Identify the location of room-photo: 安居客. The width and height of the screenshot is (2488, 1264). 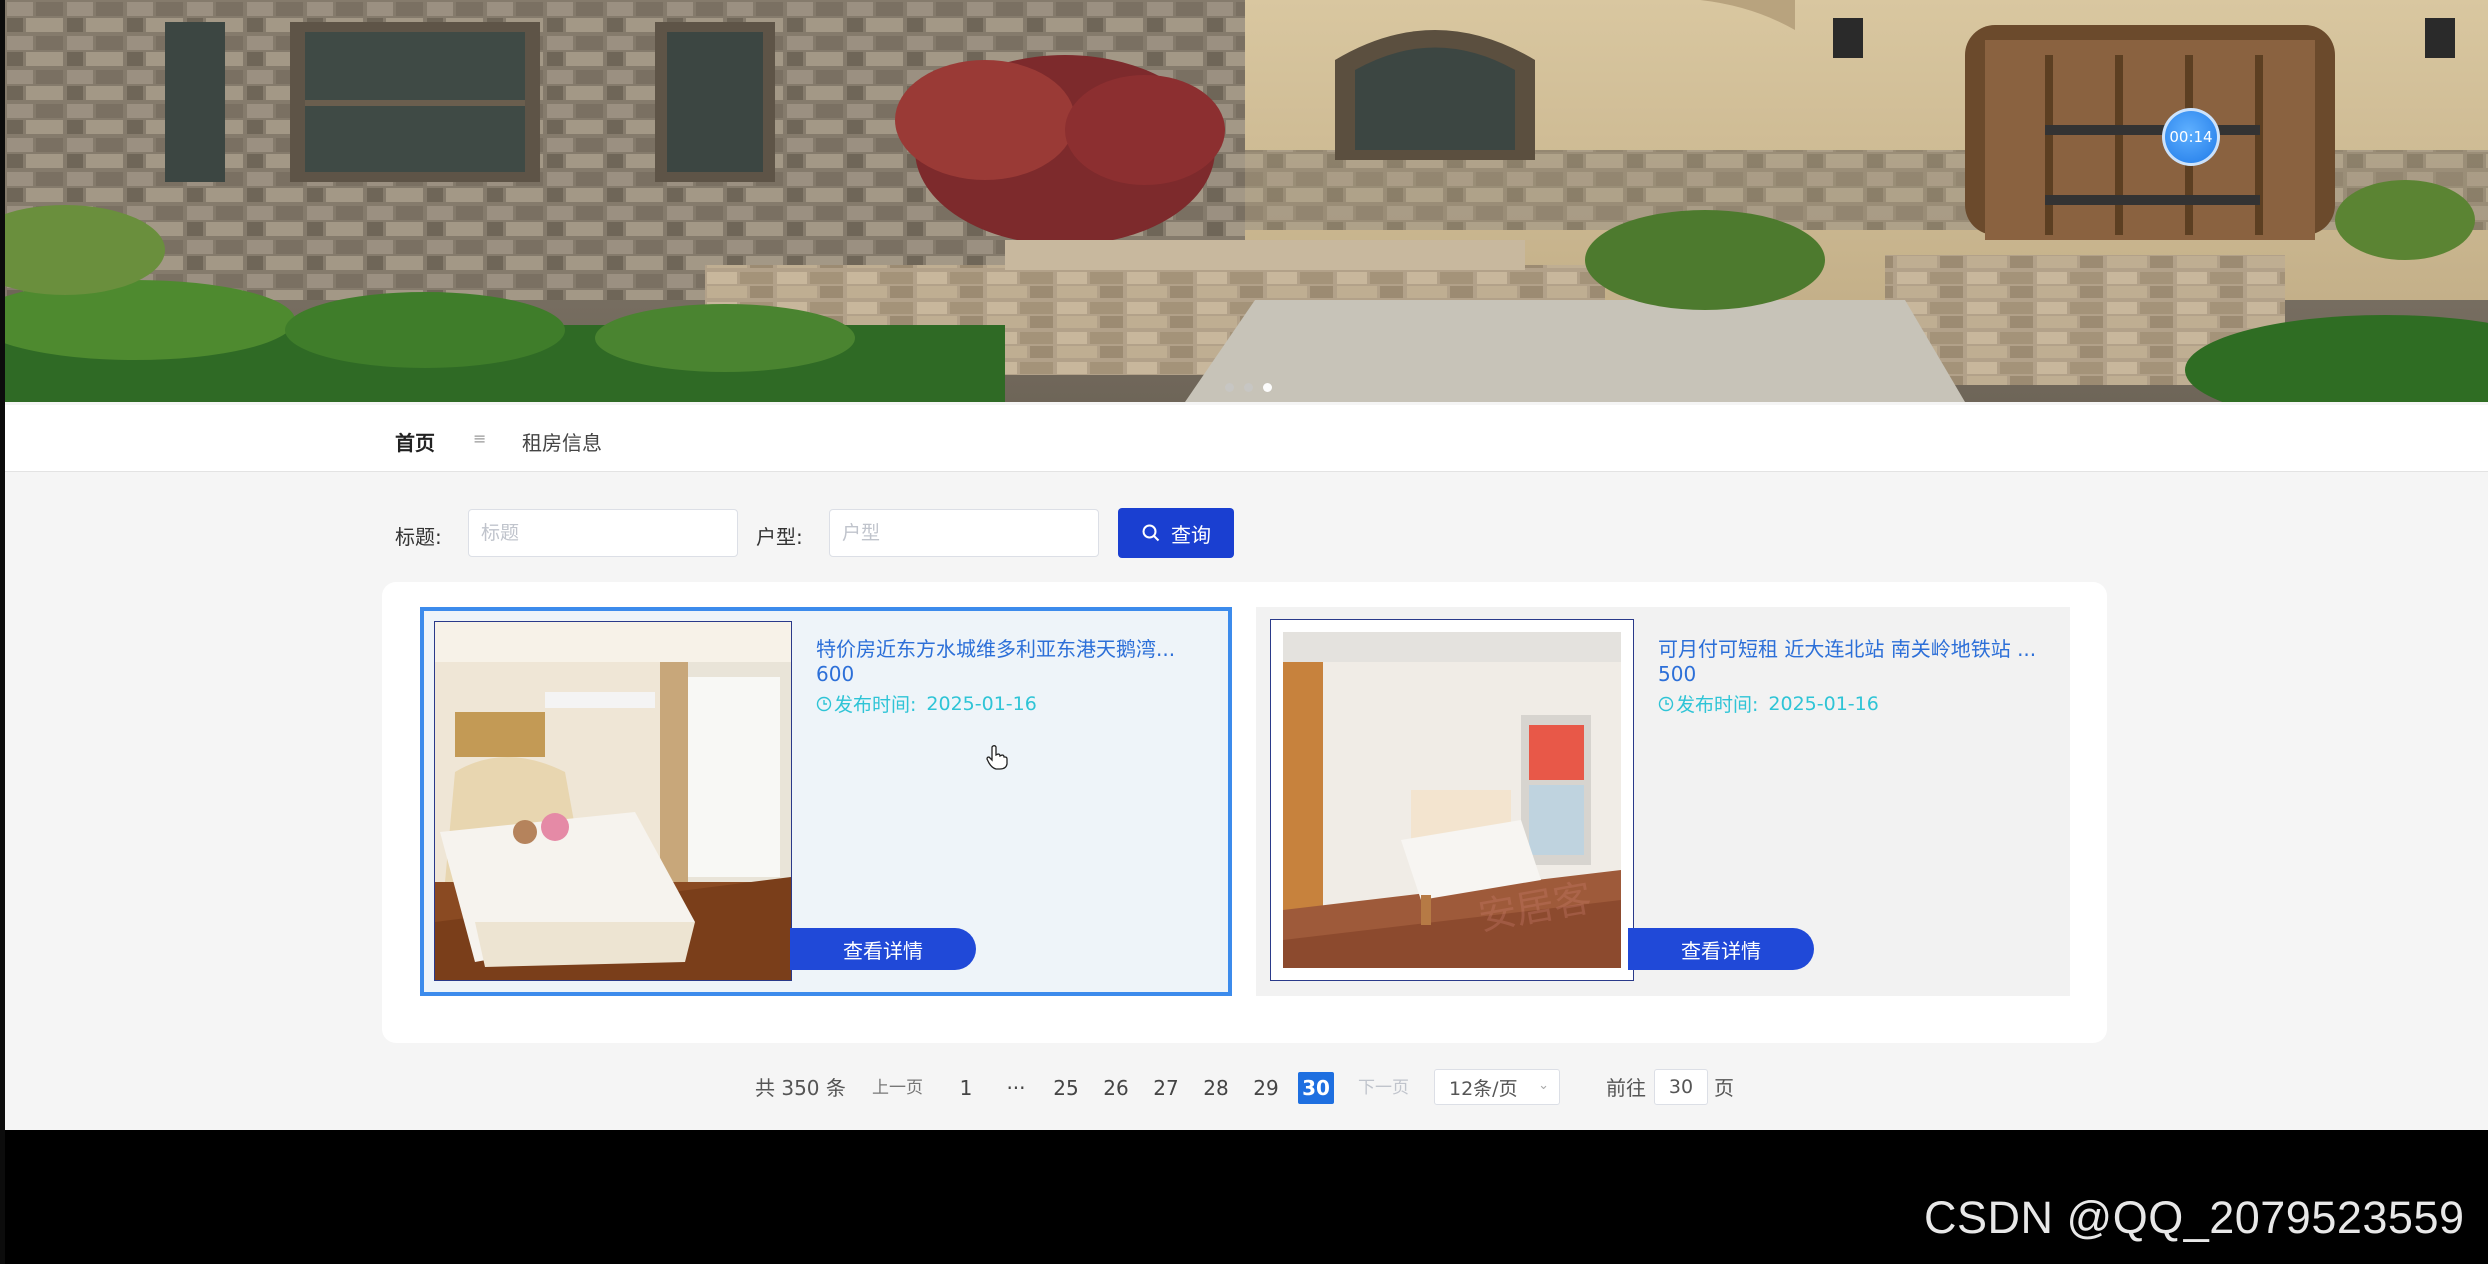
(1452, 800).